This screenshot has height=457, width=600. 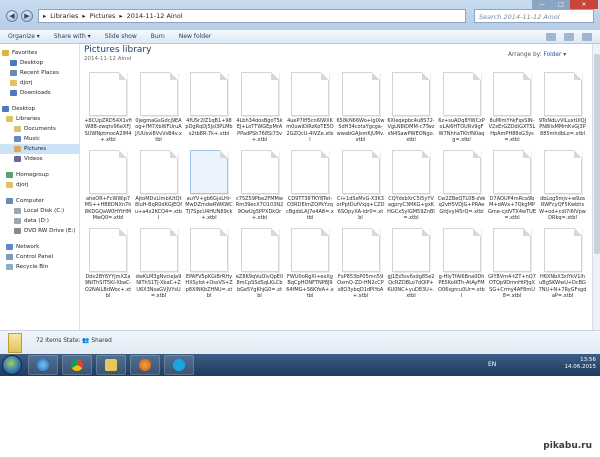 What do you see at coordinates (13, 93) in the screenshot?
I see `downloads-icon` at bounding box center [13, 93].